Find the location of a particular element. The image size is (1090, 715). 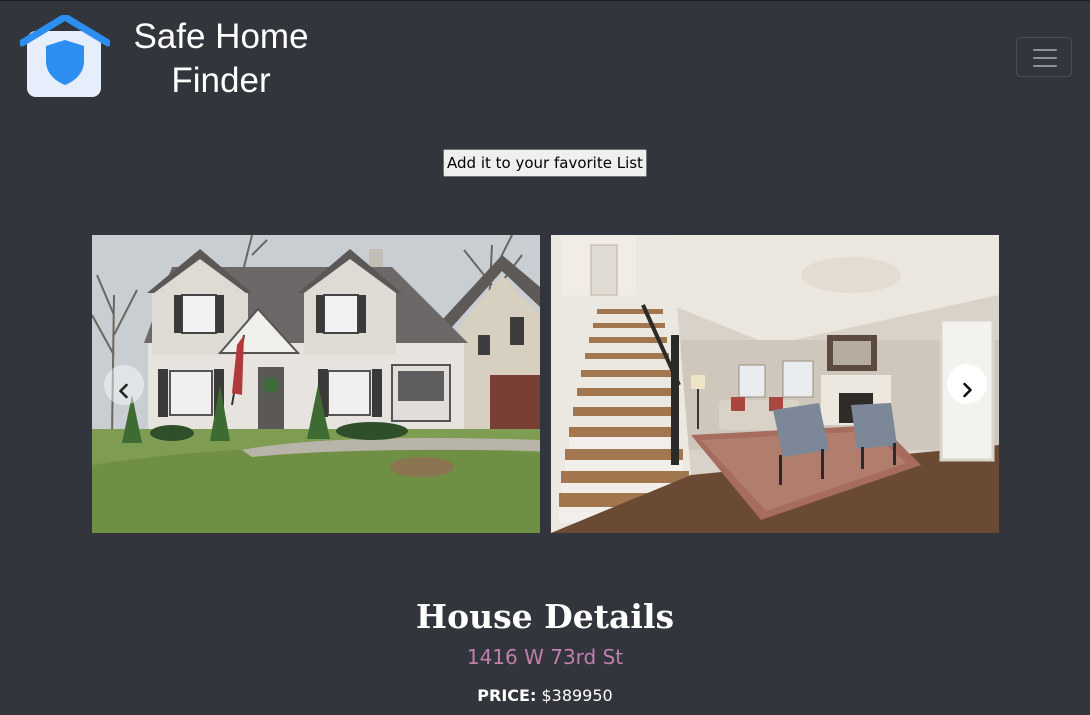

house-details-heading: House Details is located at coordinates (545, 616).